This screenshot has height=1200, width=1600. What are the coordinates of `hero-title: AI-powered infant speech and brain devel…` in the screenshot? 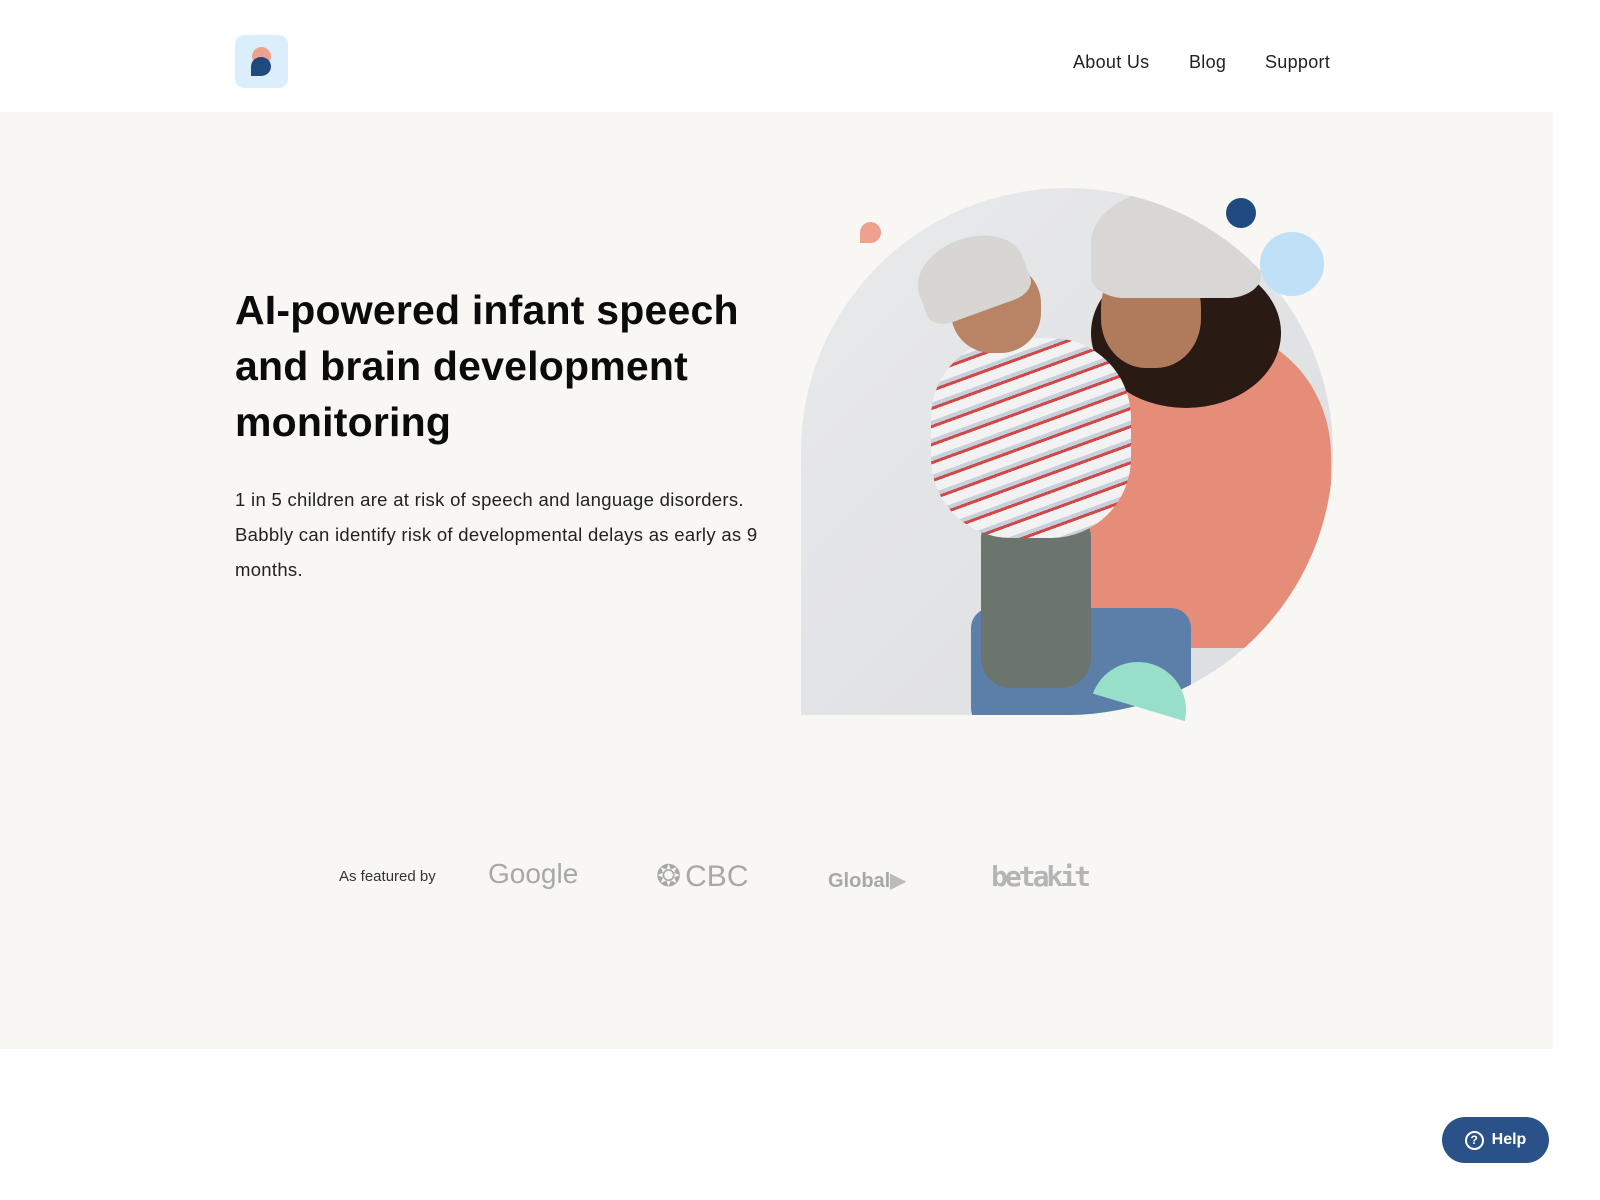 It's located at (487, 366).